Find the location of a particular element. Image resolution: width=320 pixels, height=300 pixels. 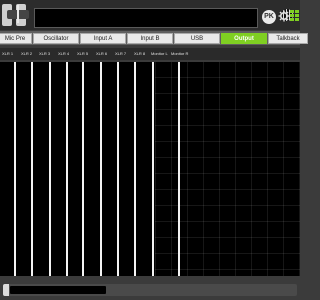

meter-line-monitor-r is located at coordinates (179, 169).